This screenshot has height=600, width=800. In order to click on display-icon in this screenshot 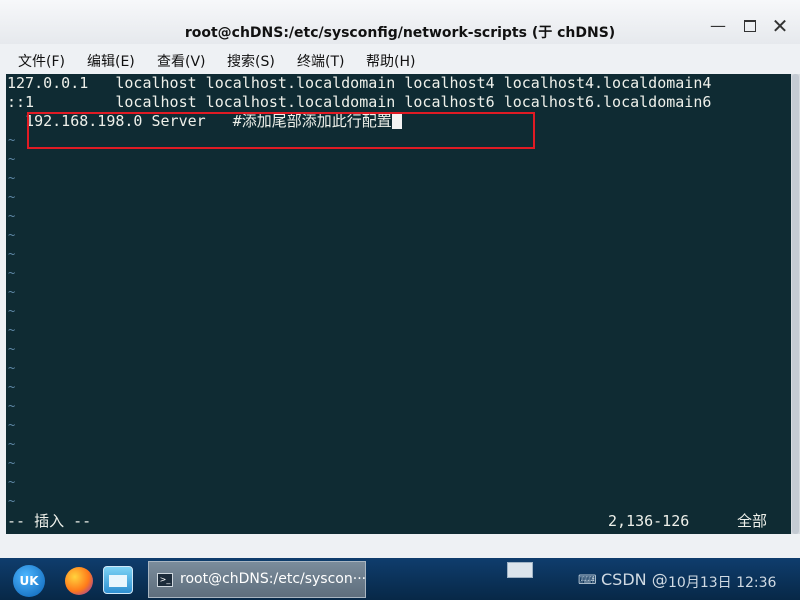, I will do `click(520, 570)`.